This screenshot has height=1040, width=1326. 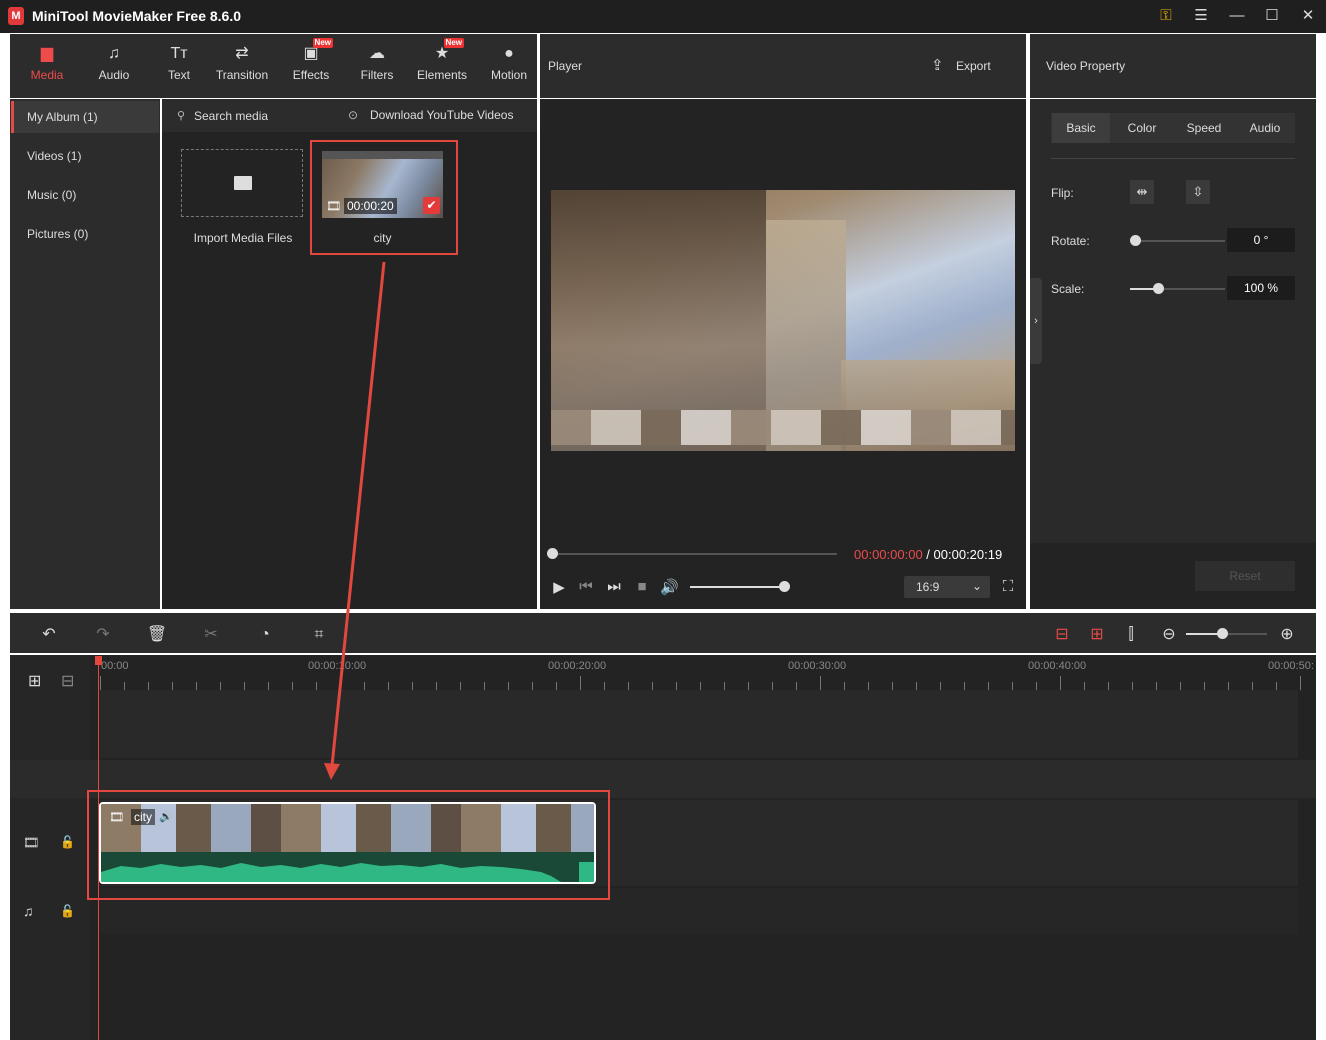 I want to click on sidebar-item-videos: Videos (1), so click(x=85, y=156).